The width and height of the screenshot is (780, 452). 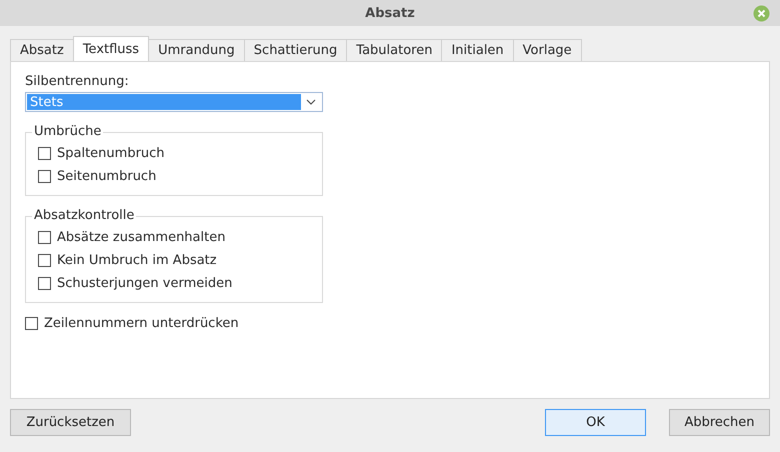 I want to click on cancel-button: Abbrechen, so click(x=719, y=422).